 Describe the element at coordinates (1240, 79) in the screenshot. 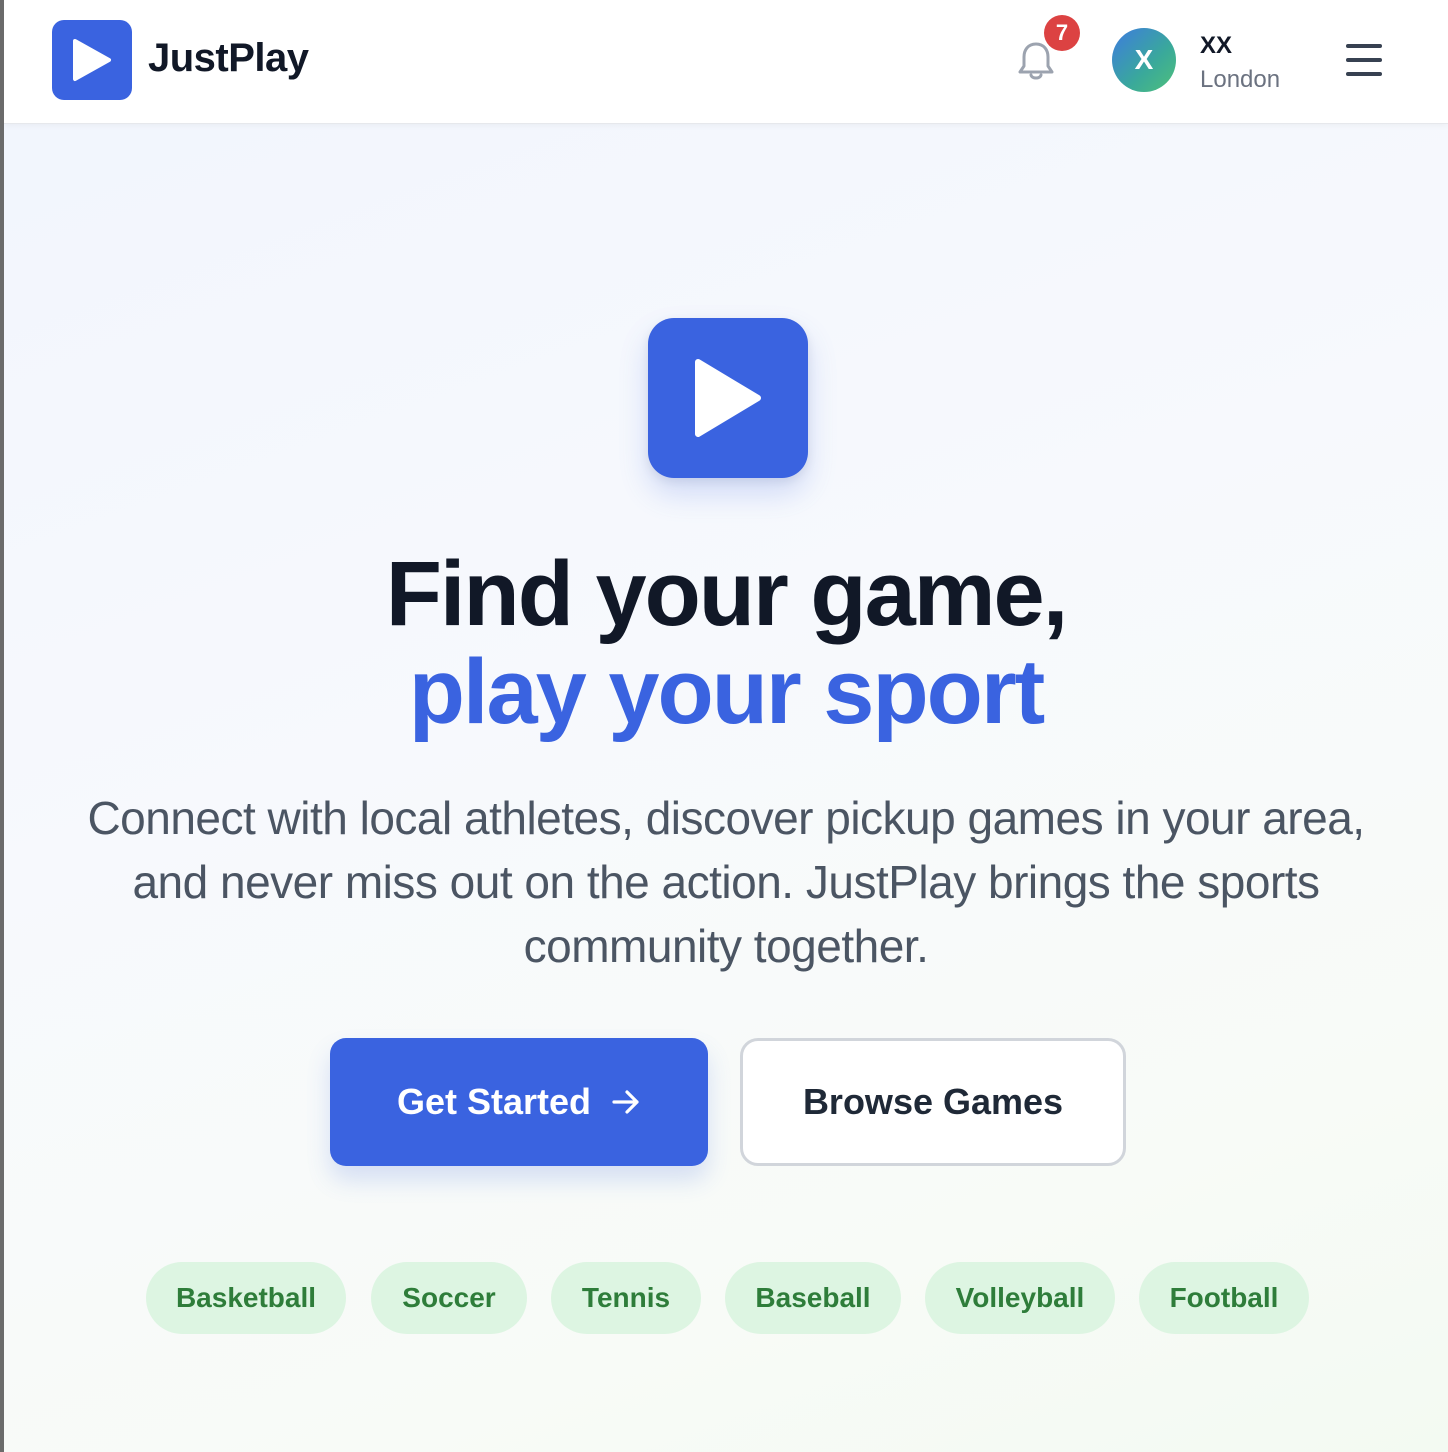

I see `user-location: London` at that location.